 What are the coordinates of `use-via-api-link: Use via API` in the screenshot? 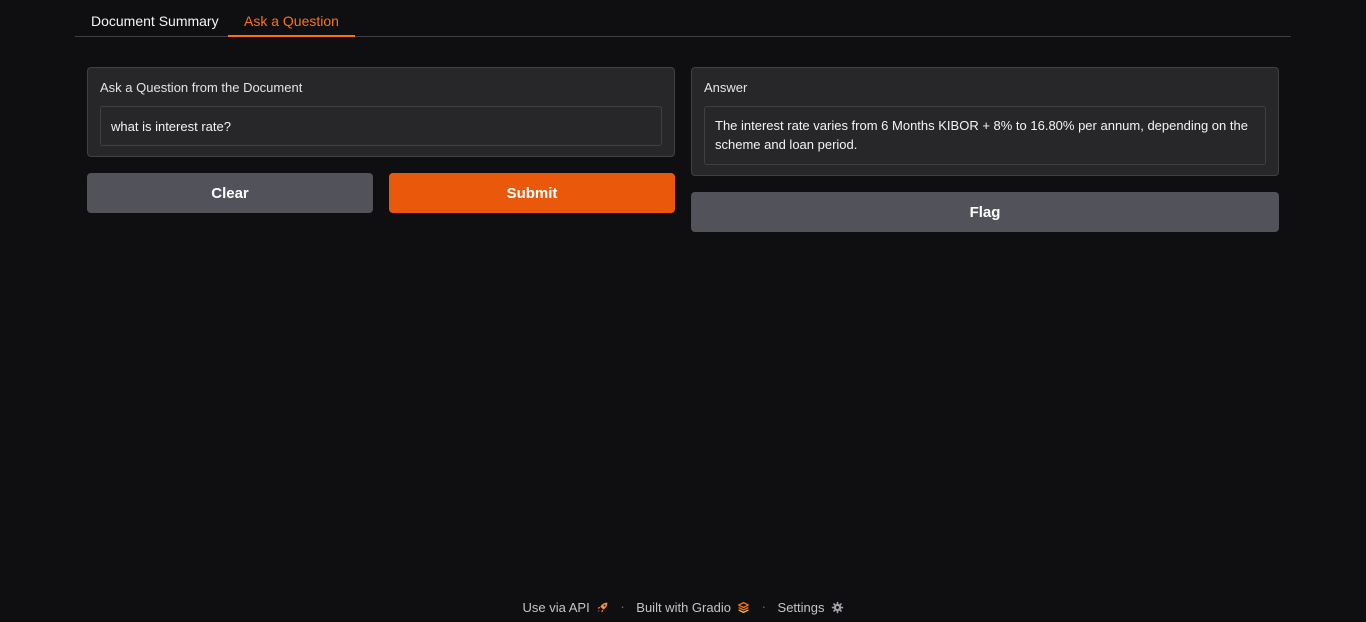 It's located at (567, 607).